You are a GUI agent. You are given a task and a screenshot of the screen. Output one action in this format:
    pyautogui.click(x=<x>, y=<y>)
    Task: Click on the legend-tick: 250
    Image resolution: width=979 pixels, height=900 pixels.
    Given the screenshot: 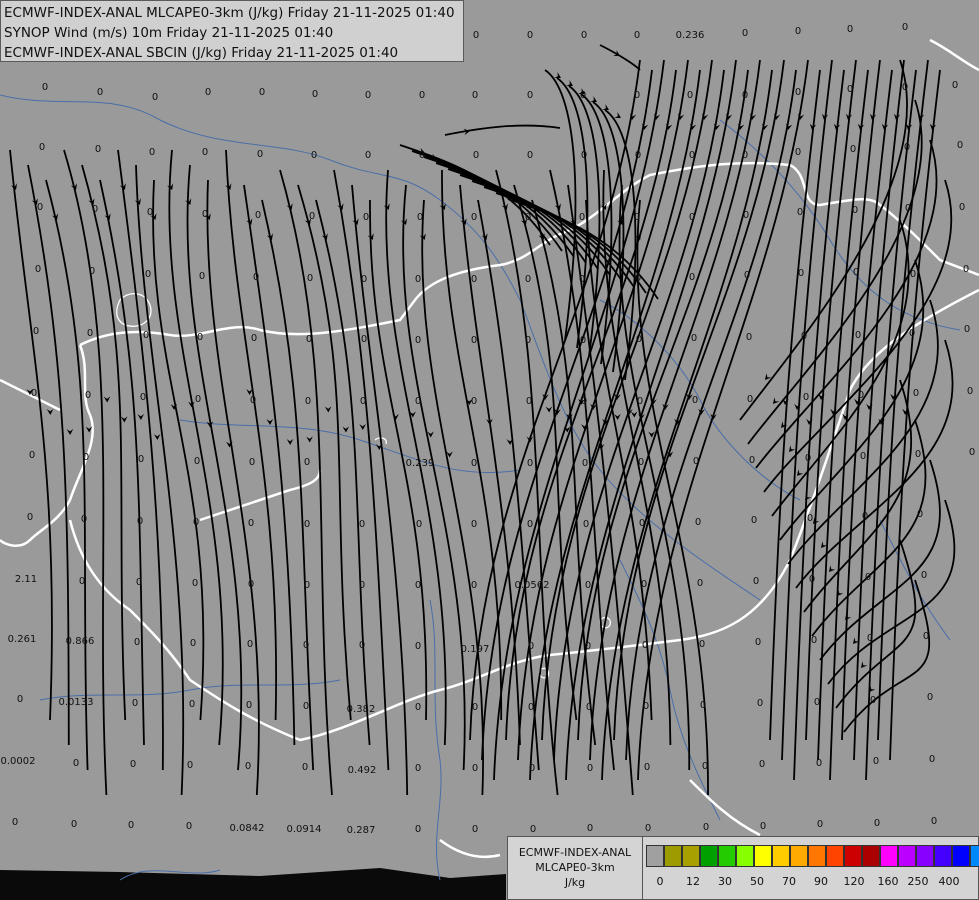 What is the action you would take?
    pyautogui.click(x=918, y=881)
    